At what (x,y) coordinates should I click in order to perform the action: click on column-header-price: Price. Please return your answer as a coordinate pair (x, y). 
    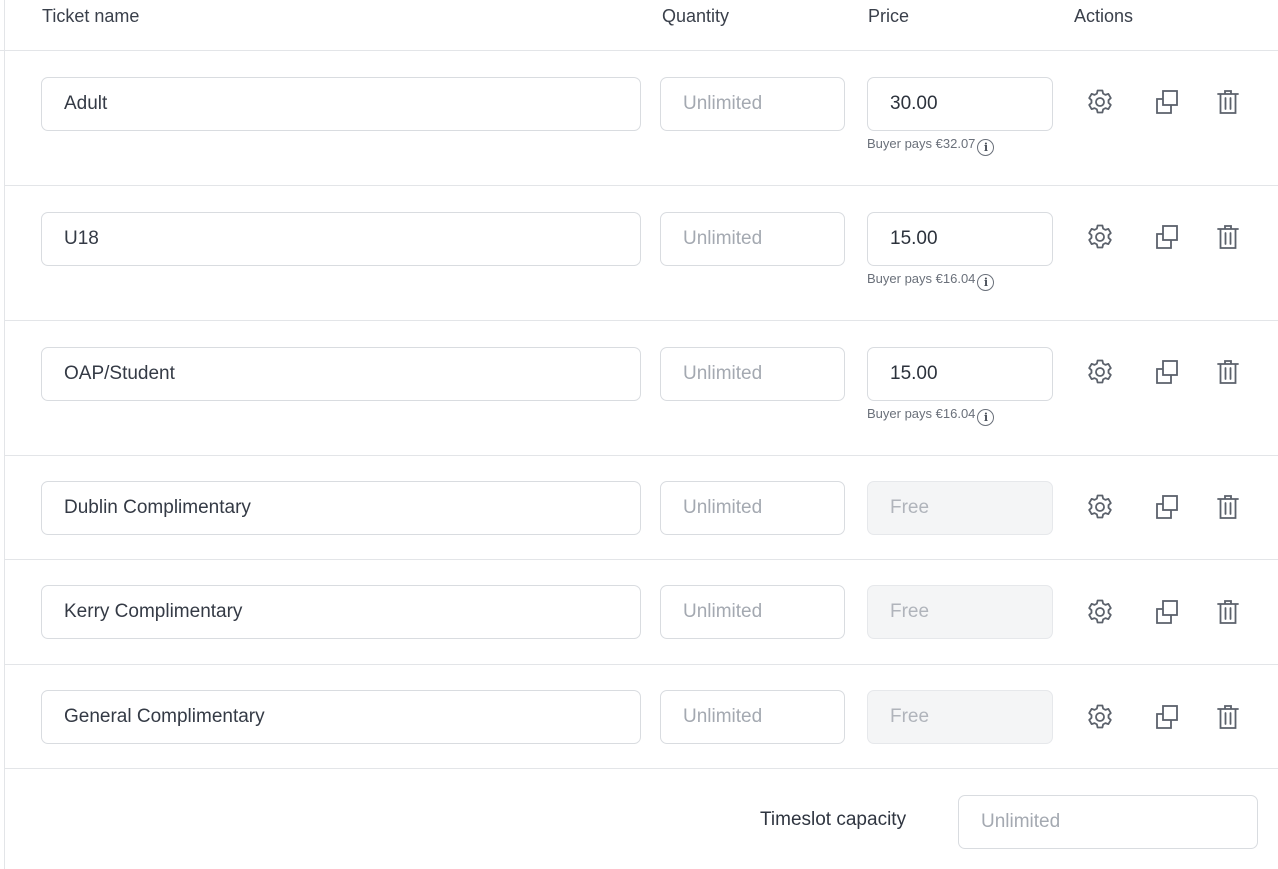
    Looking at the image, I should click on (889, 16).